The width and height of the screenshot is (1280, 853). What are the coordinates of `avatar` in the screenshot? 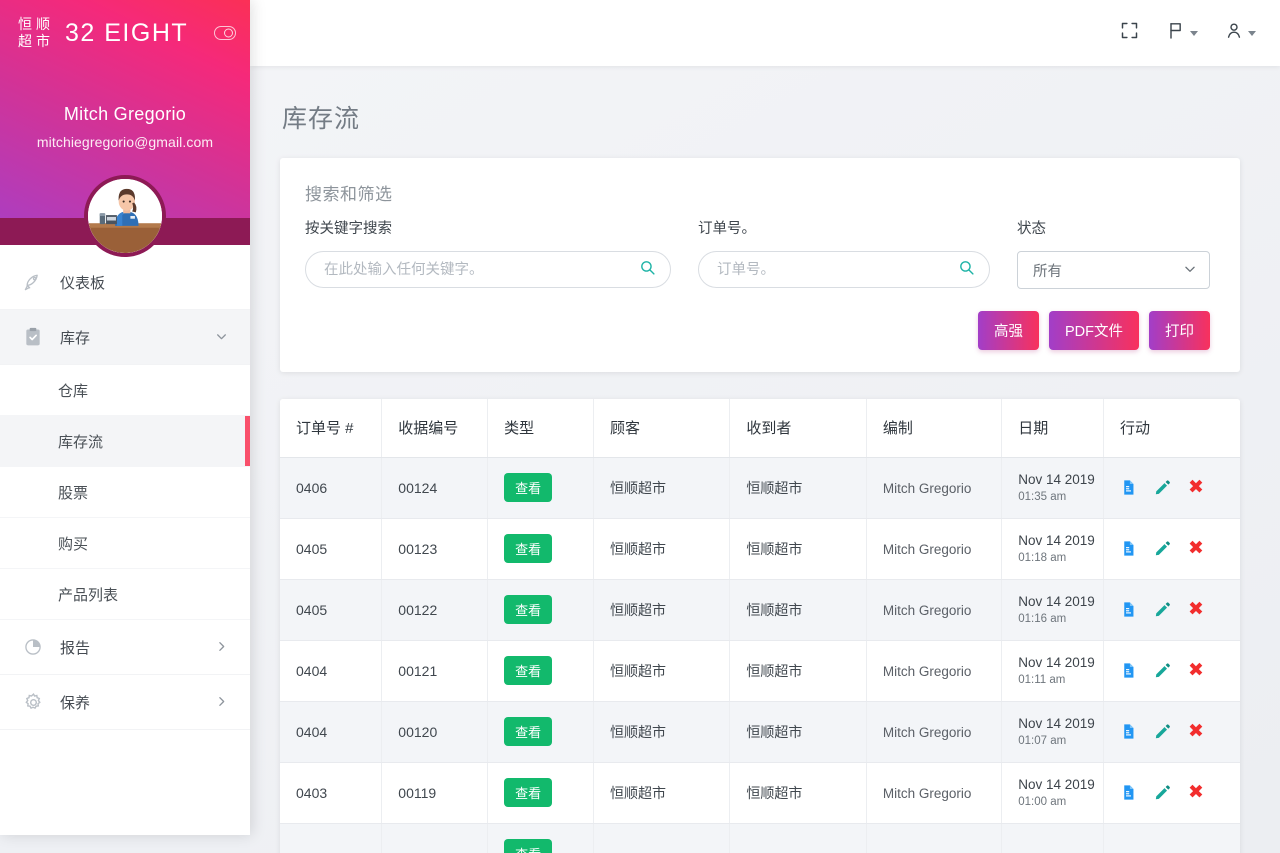 It's located at (125, 216).